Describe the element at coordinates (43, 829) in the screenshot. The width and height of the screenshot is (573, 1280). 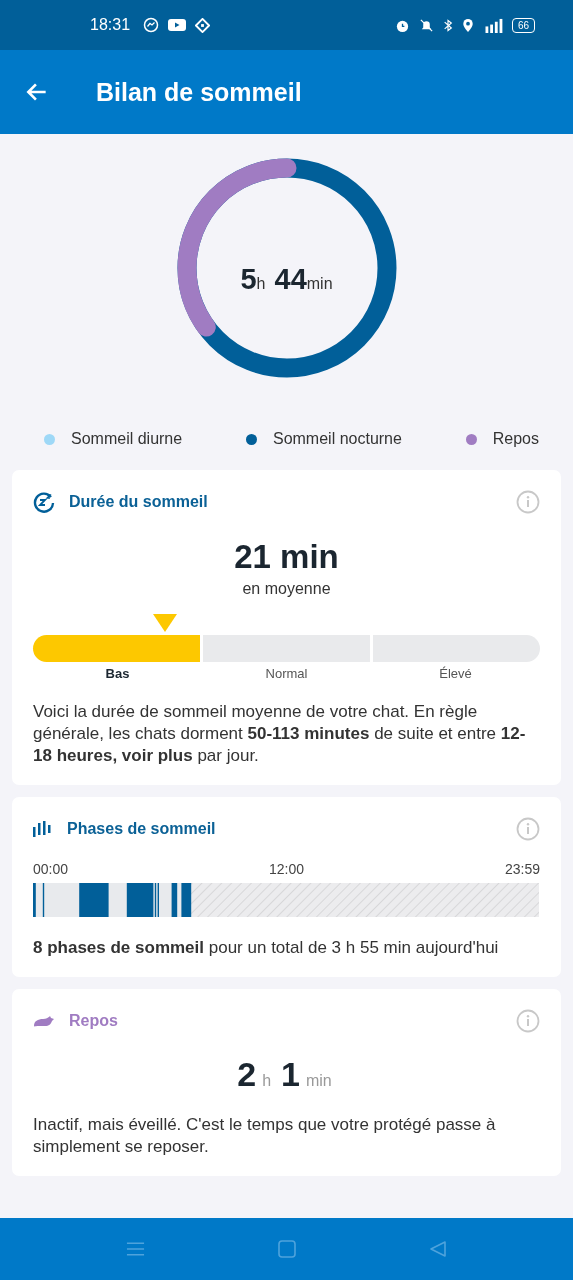
I see `bars-icon` at that location.